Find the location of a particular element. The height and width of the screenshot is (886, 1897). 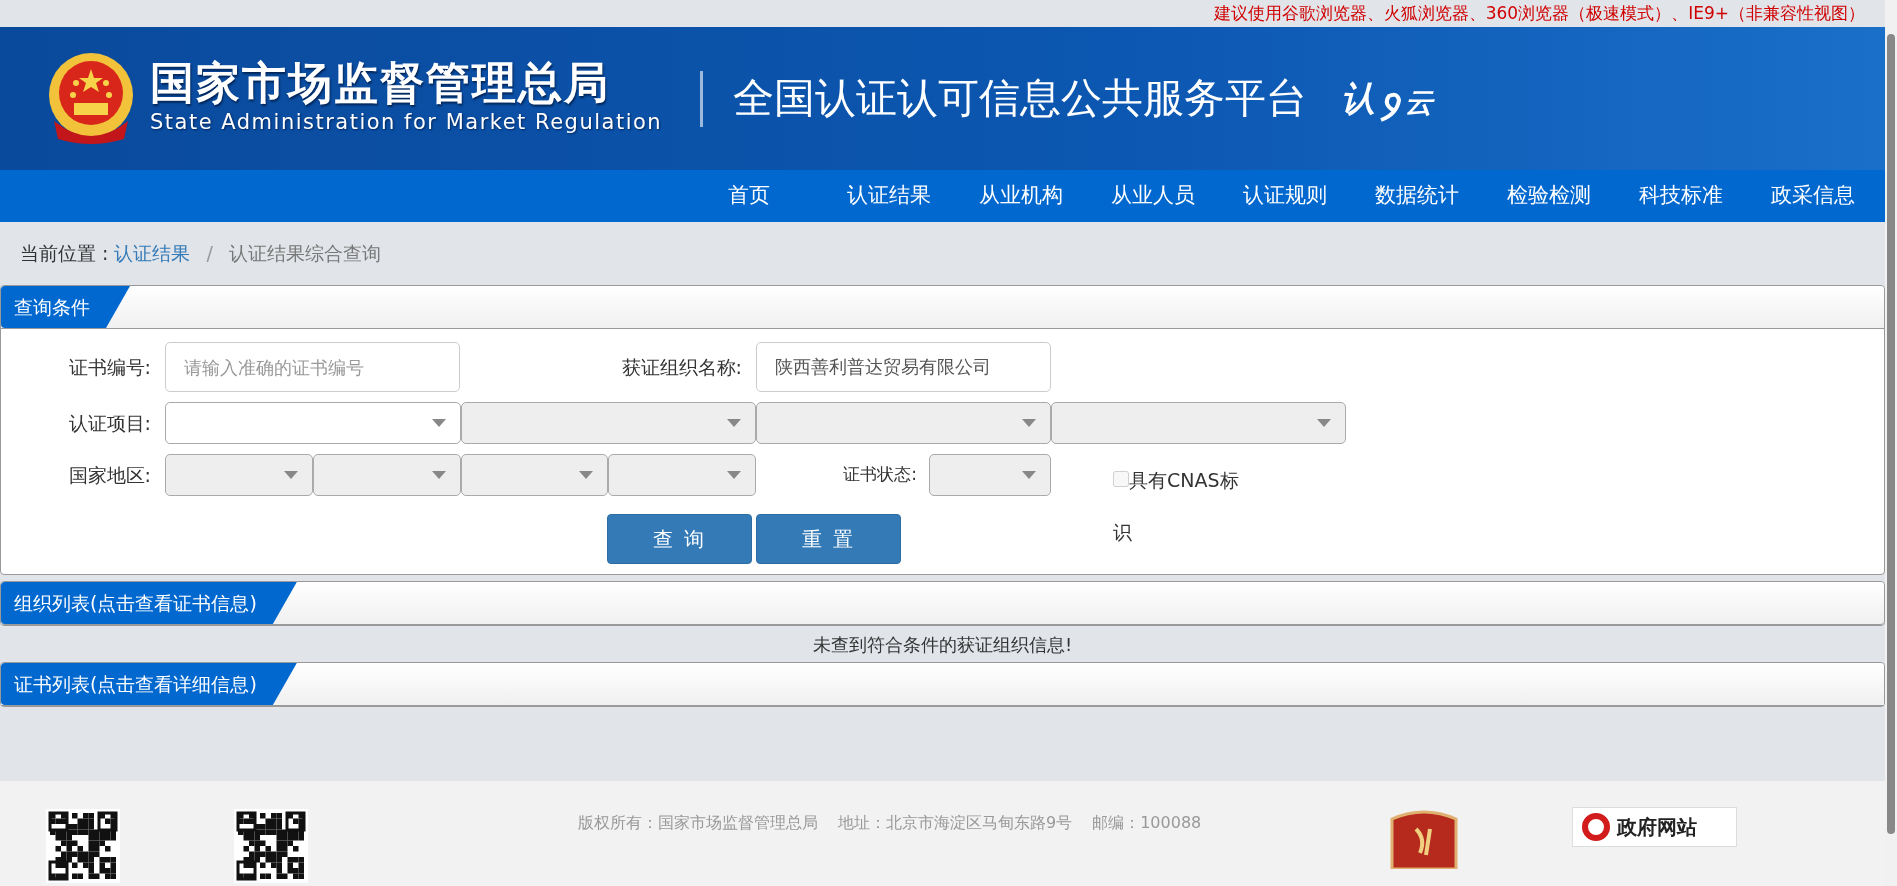

panel-title: 组织列表(点击查看证书信息) is located at coordinates (149, 603).